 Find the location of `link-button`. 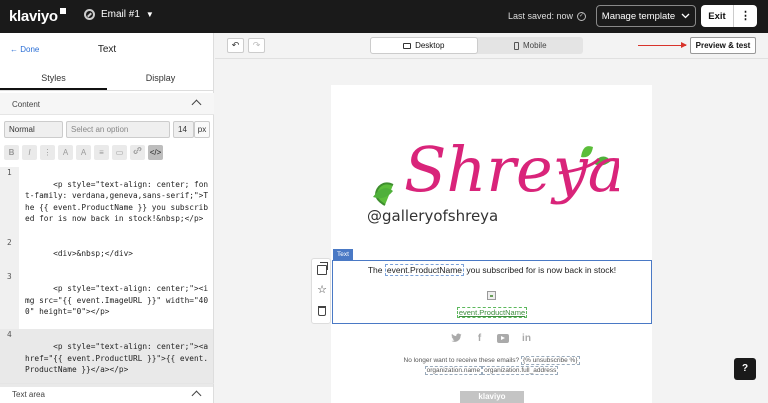

link-button is located at coordinates (137, 152).